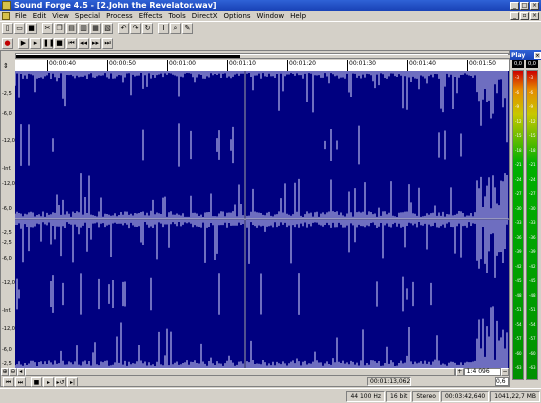 The image size is (541, 403). What do you see at coordinates (177, 16) in the screenshot?
I see `menu-tools: Tools` at bounding box center [177, 16].